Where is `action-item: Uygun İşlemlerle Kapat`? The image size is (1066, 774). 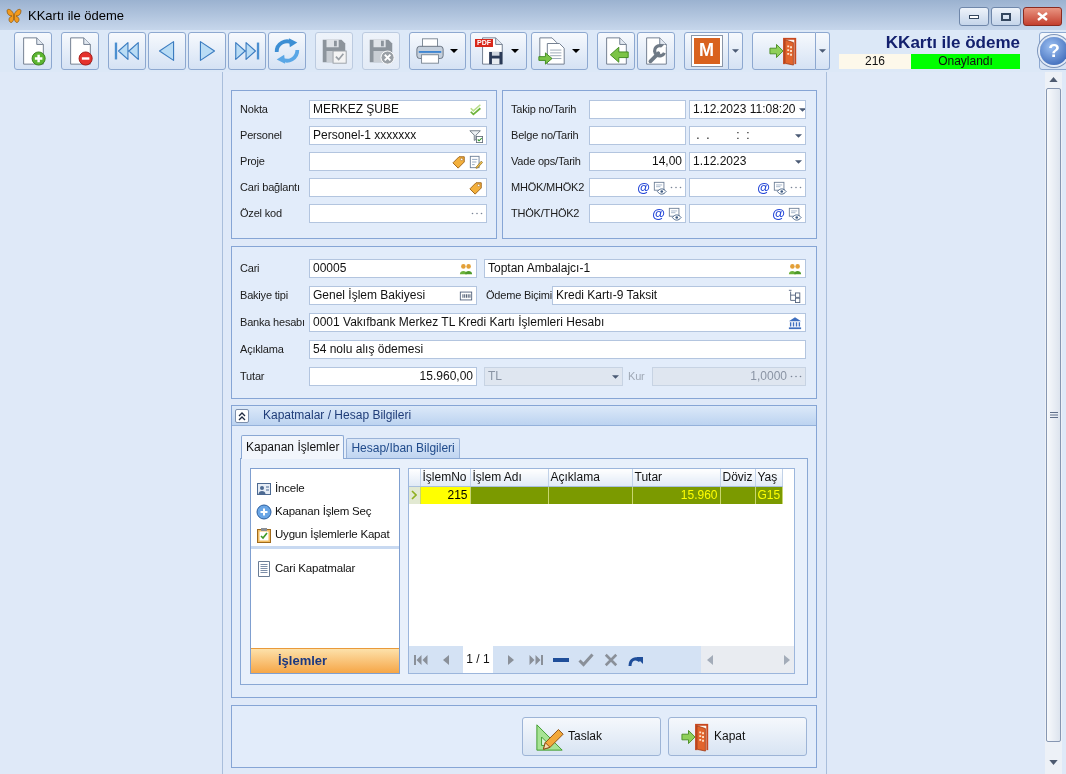 action-item: Uygun İşlemlerle Kapat is located at coordinates (325, 534).